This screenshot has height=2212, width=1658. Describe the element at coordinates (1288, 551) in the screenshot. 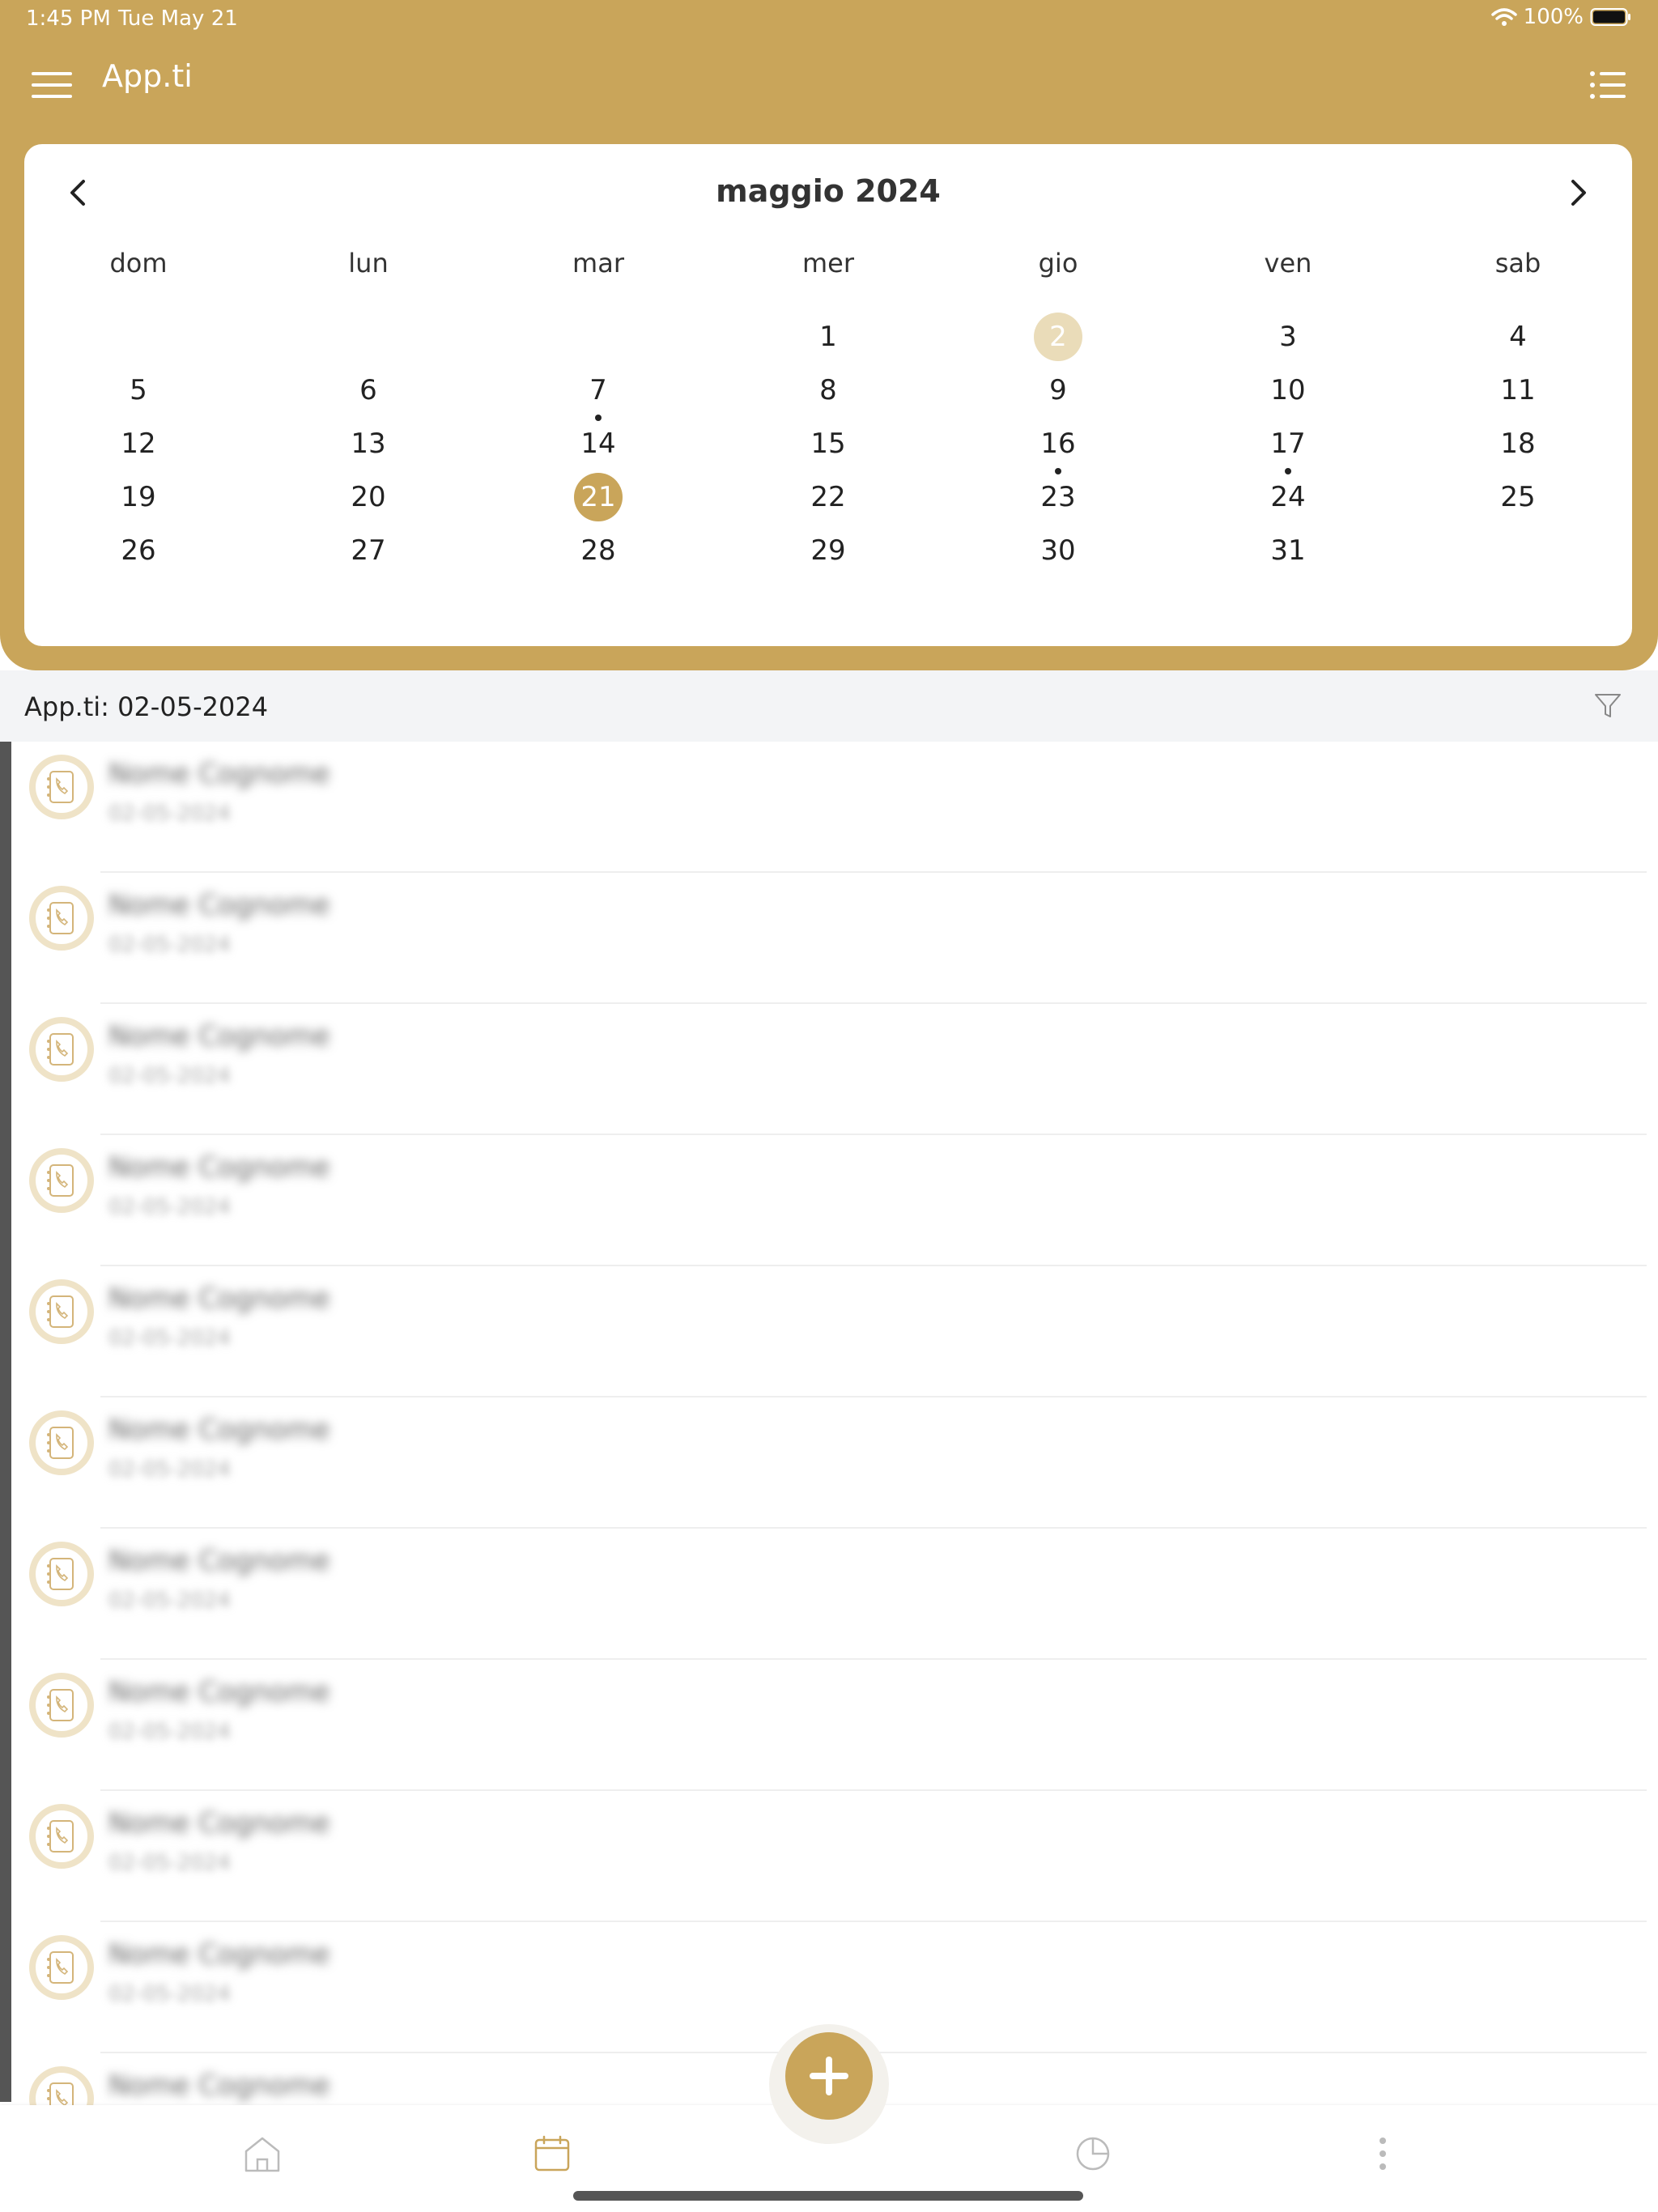

I see `calendar-day-31: 31` at that location.